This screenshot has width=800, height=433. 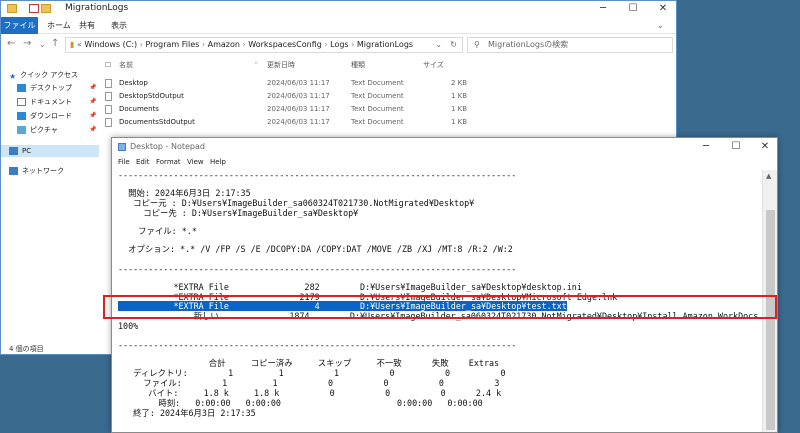 I want to click on desktop-icon, so click(x=21, y=88).